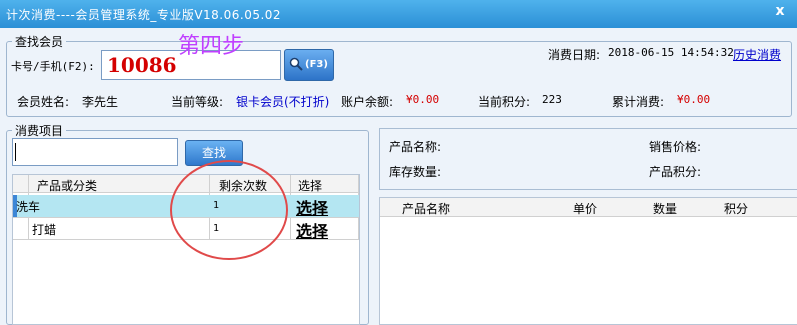  Describe the element at coordinates (415, 172) in the screenshot. I see `stock-label: 库存数量:` at that location.